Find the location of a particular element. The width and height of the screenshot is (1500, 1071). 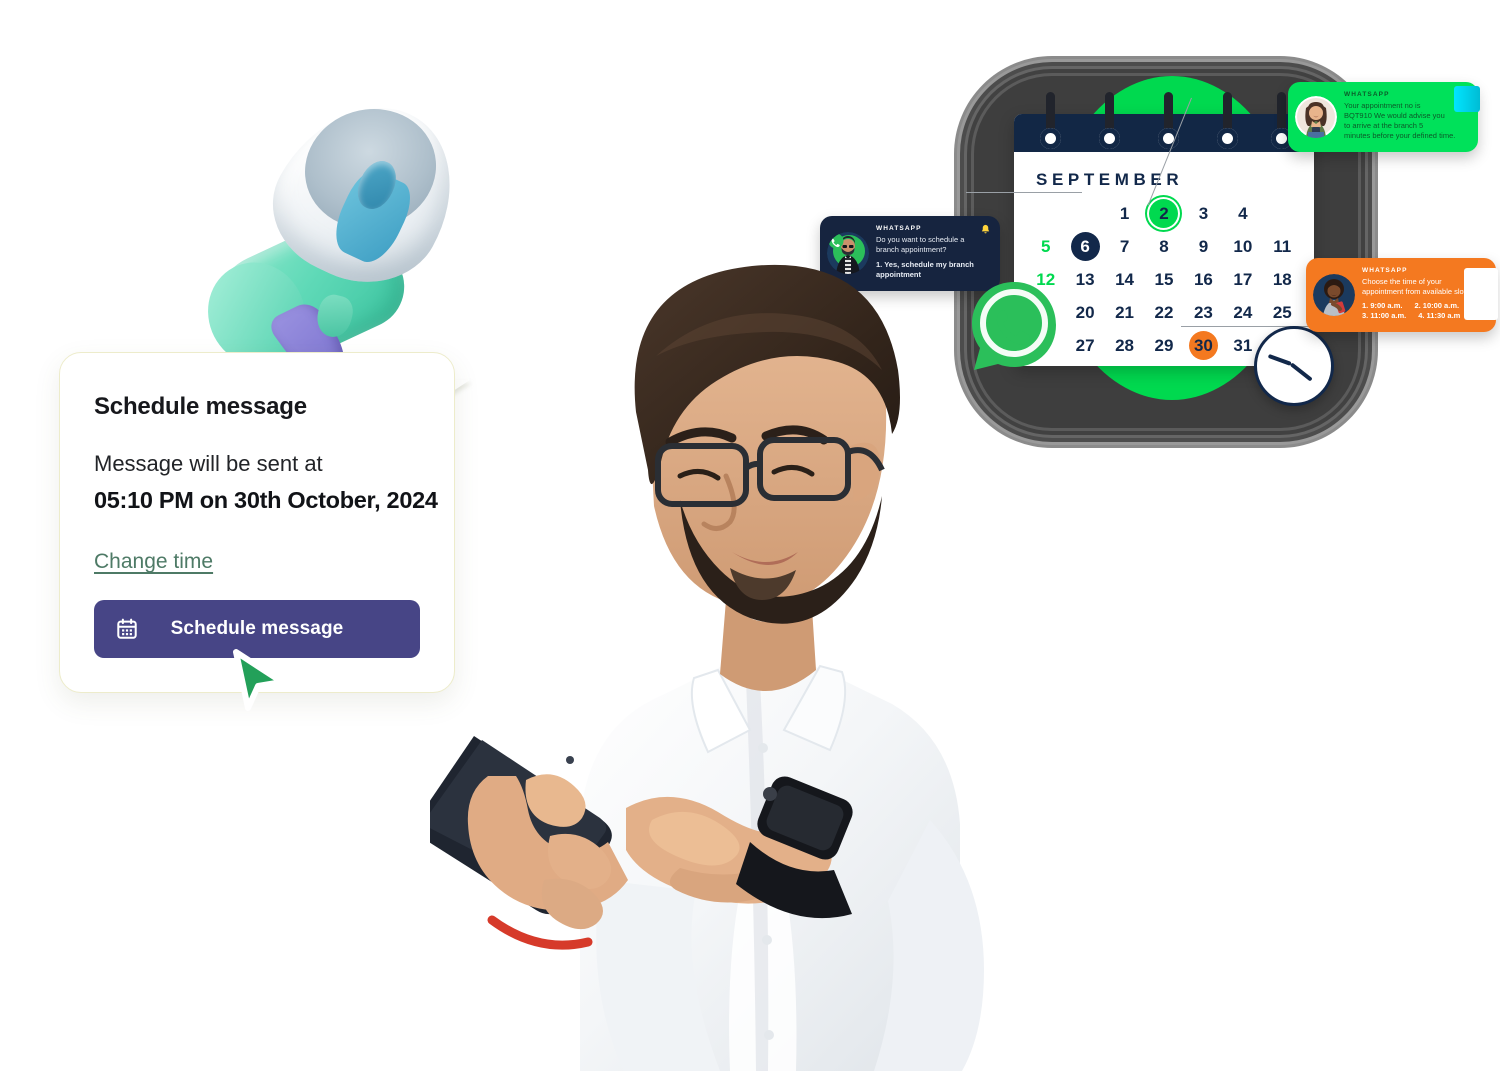

calendar-day: 15 is located at coordinates (1163, 279).